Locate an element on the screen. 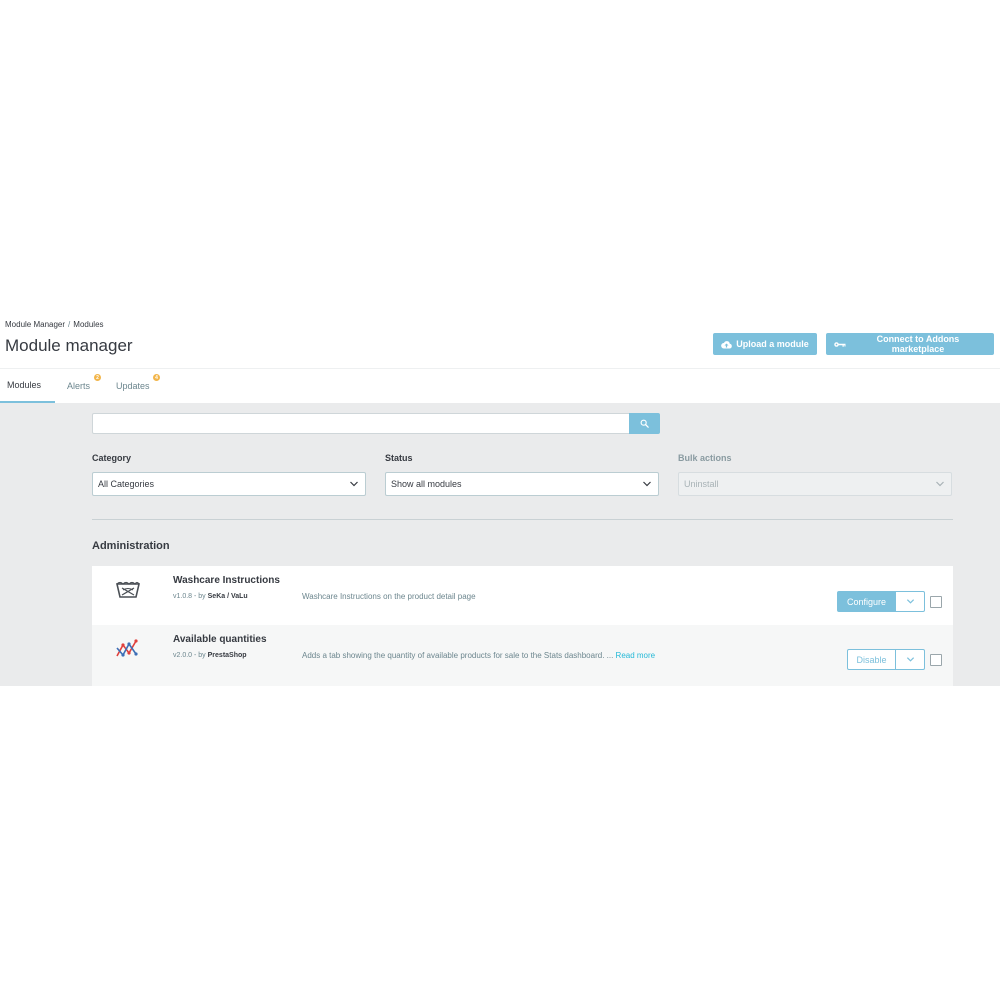  status-select: Show all modules is located at coordinates (522, 484).